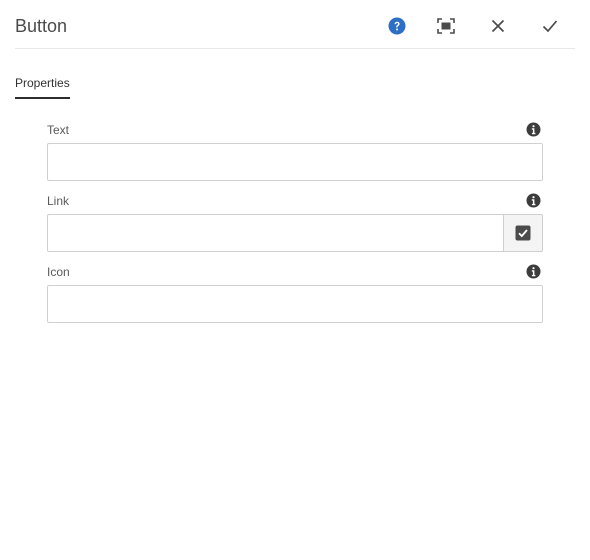 Image resolution: width=590 pixels, height=560 pixels. What do you see at coordinates (295, 48) in the screenshot?
I see `header-divider` at bounding box center [295, 48].